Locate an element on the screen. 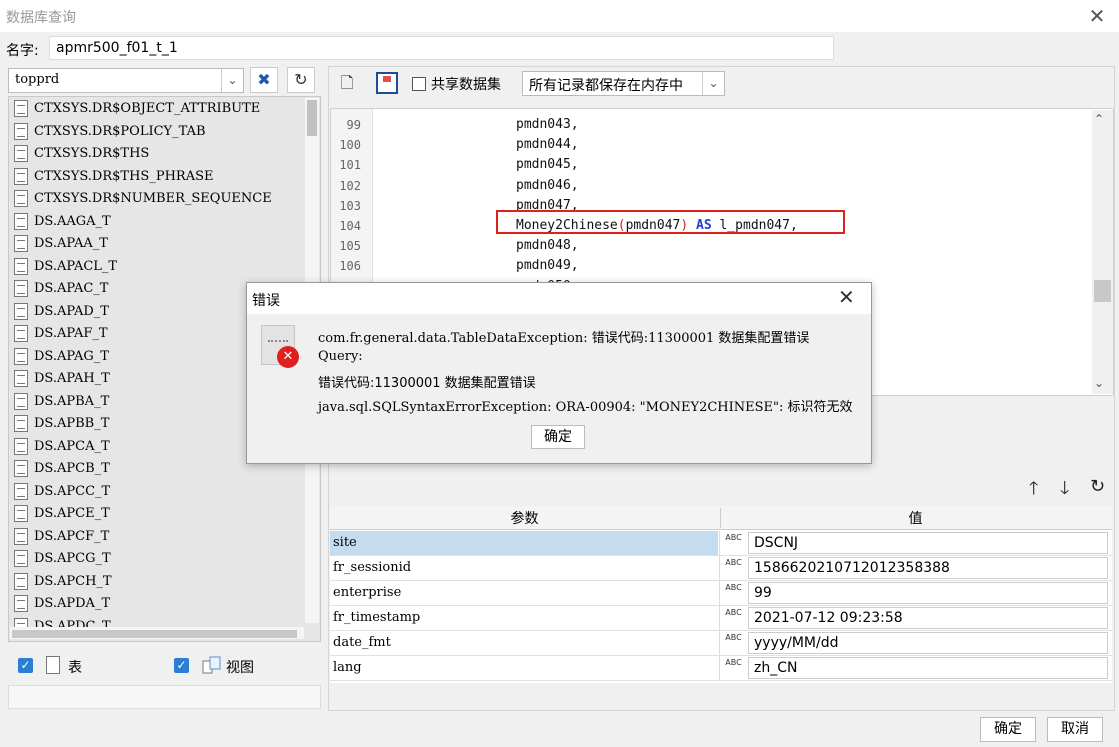 The width and height of the screenshot is (1119, 747). param-value-input: zh_CN is located at coordinates (928, 668).